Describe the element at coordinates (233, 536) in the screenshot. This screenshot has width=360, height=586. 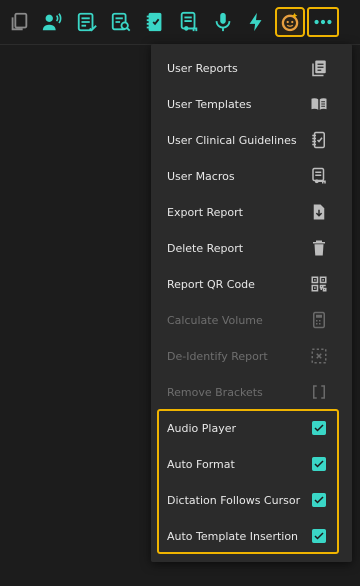
I see `toggle-label: Auto Template Insertion` at that location.